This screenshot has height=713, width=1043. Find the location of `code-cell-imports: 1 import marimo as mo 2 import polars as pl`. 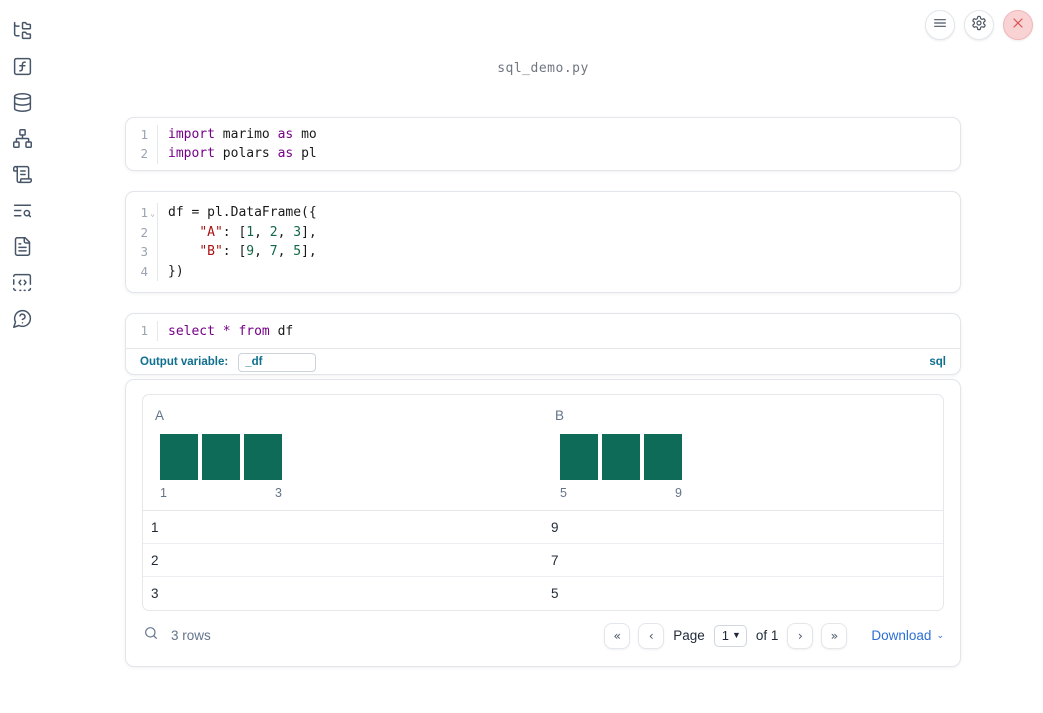

code-cell-imports: 1 import marimo as mo 2 import polars as pl is located at coordinates (543, 144).